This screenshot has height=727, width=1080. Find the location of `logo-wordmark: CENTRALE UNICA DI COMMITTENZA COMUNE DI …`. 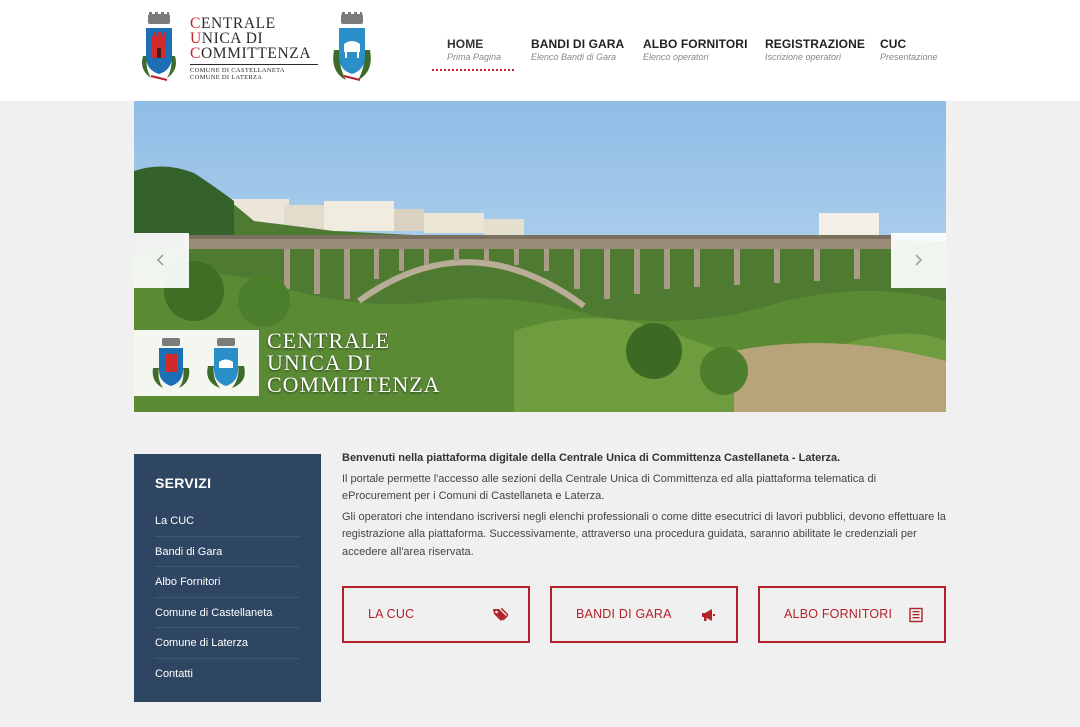

logo-wordmark: CENTRALE UNICA DI COMMITTENZA COMUNE DI … is located at coordinates (257, 48).